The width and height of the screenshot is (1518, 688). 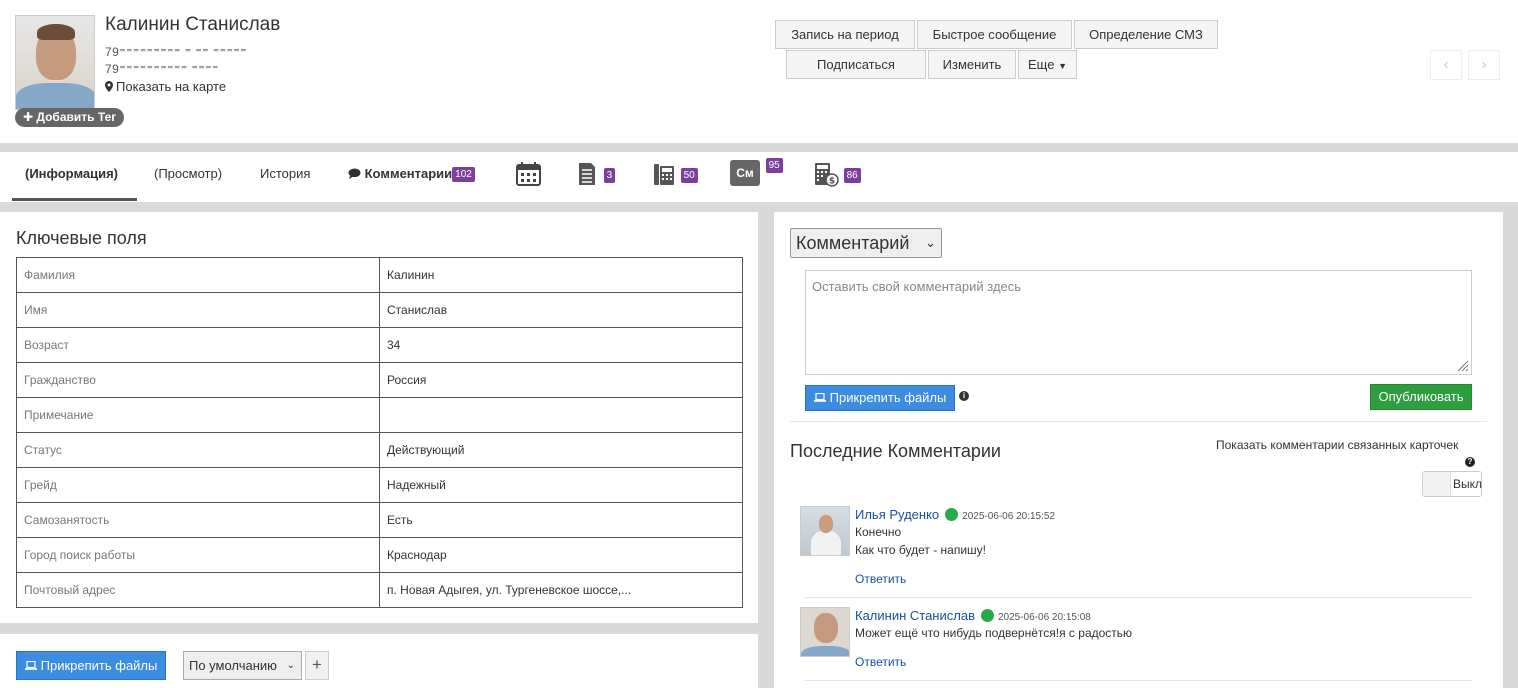 I want to click on phones-count-badge: 50, so click(x=689, y=175).